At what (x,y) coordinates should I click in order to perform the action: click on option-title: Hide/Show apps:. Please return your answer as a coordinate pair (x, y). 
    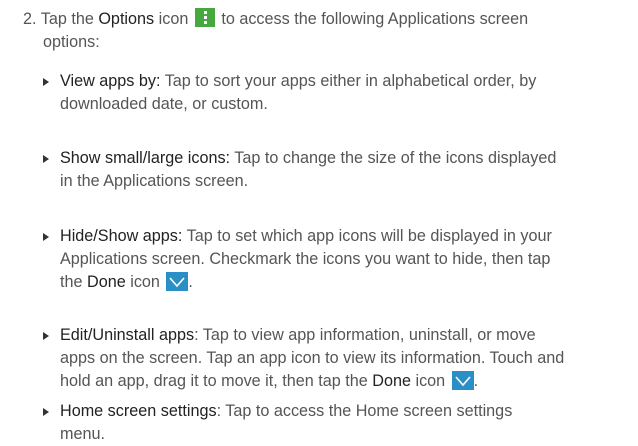
    Looking at the image, I should click on (121, 236).